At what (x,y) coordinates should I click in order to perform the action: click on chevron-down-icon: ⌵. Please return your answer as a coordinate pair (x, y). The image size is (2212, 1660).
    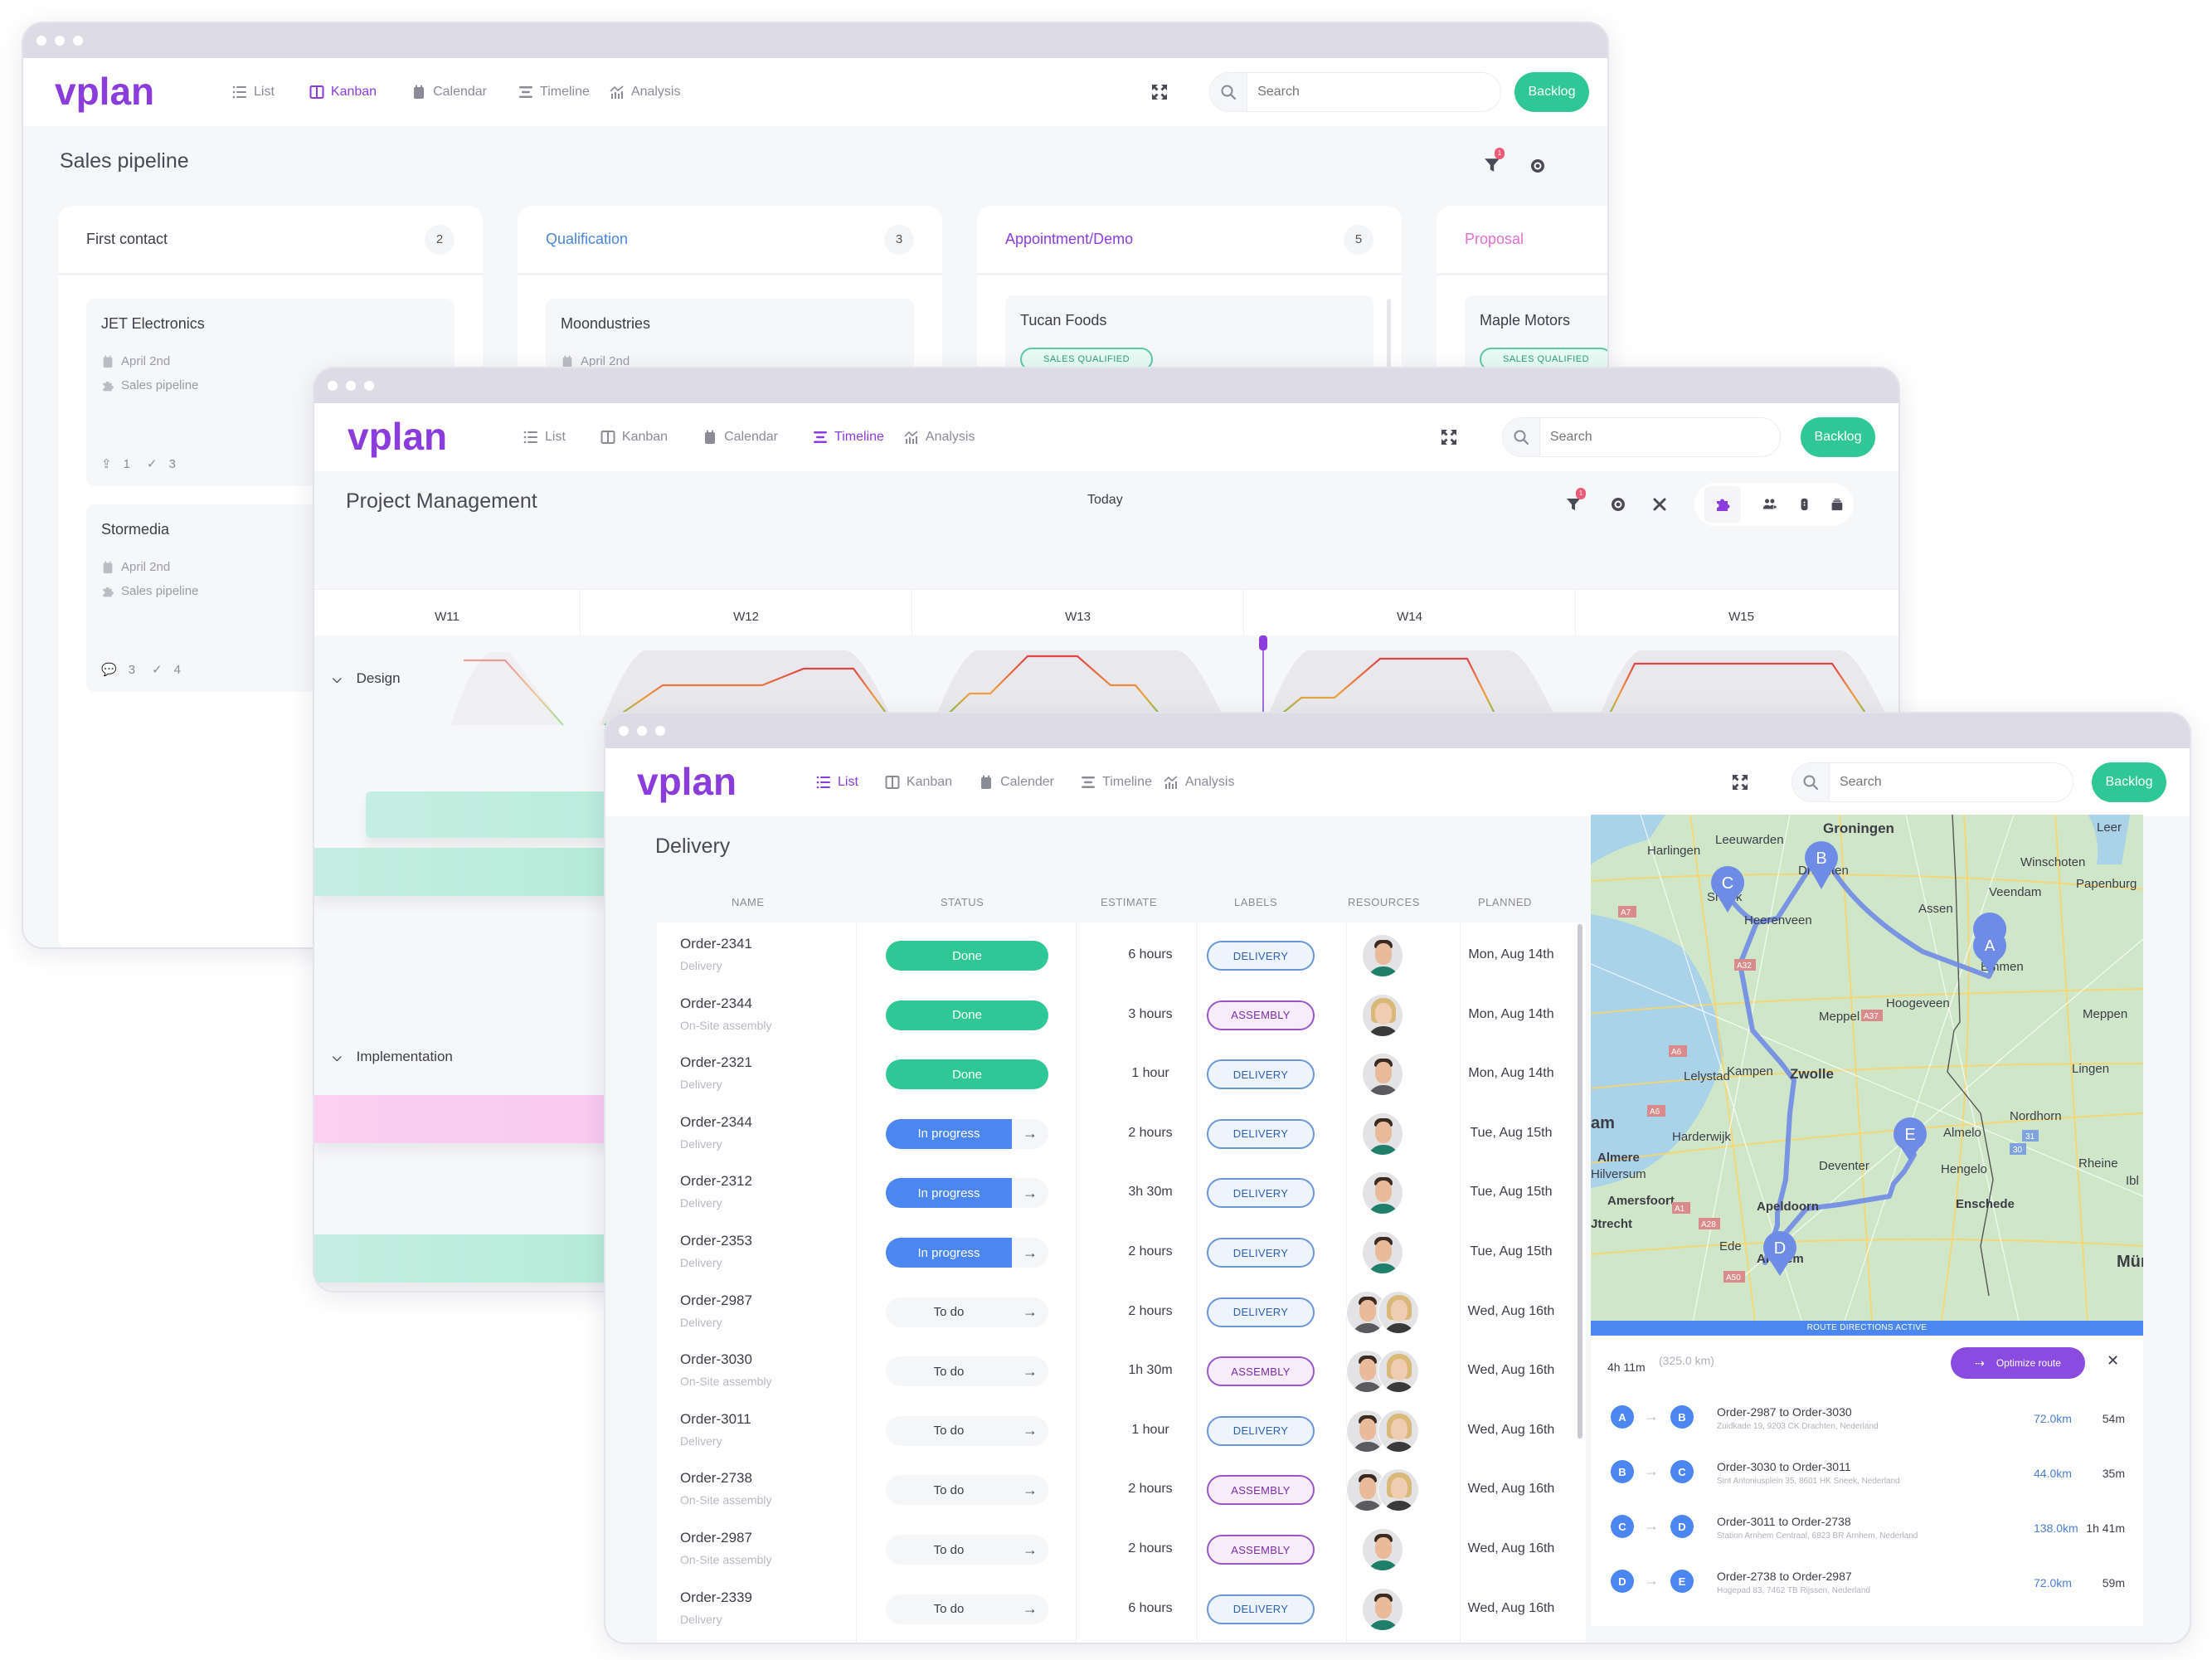
    Looking at the image, I should click on (337, 679).